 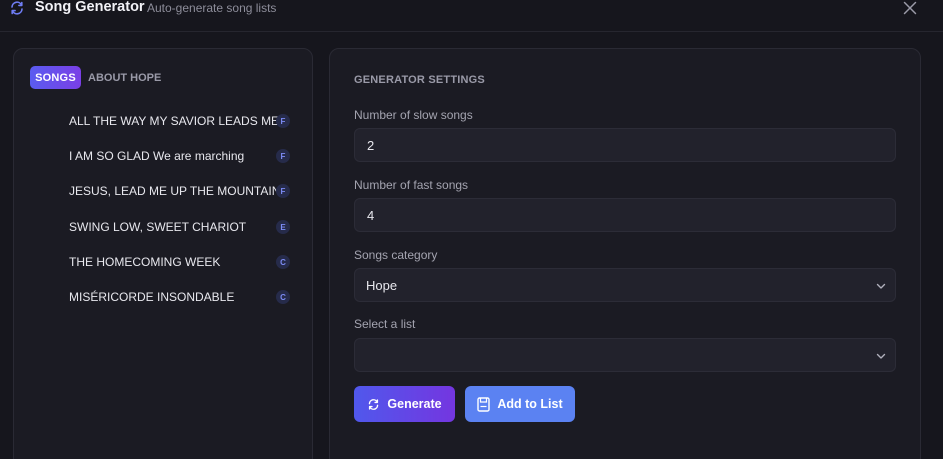 I want to click on list-item: THE HOMECOMING WEEK C, so click(x=179, y=262).